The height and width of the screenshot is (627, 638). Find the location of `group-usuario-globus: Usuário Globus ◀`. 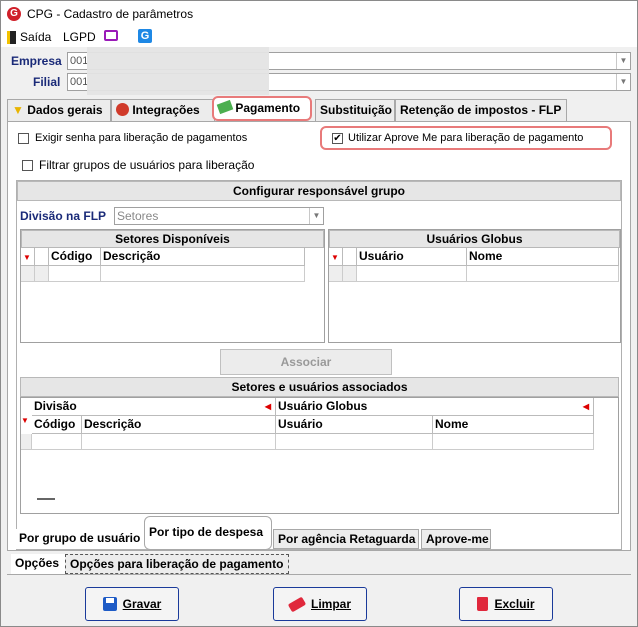

group-usuario-globus: Usuário Globus ◀ is located at coordinates (435, 407).